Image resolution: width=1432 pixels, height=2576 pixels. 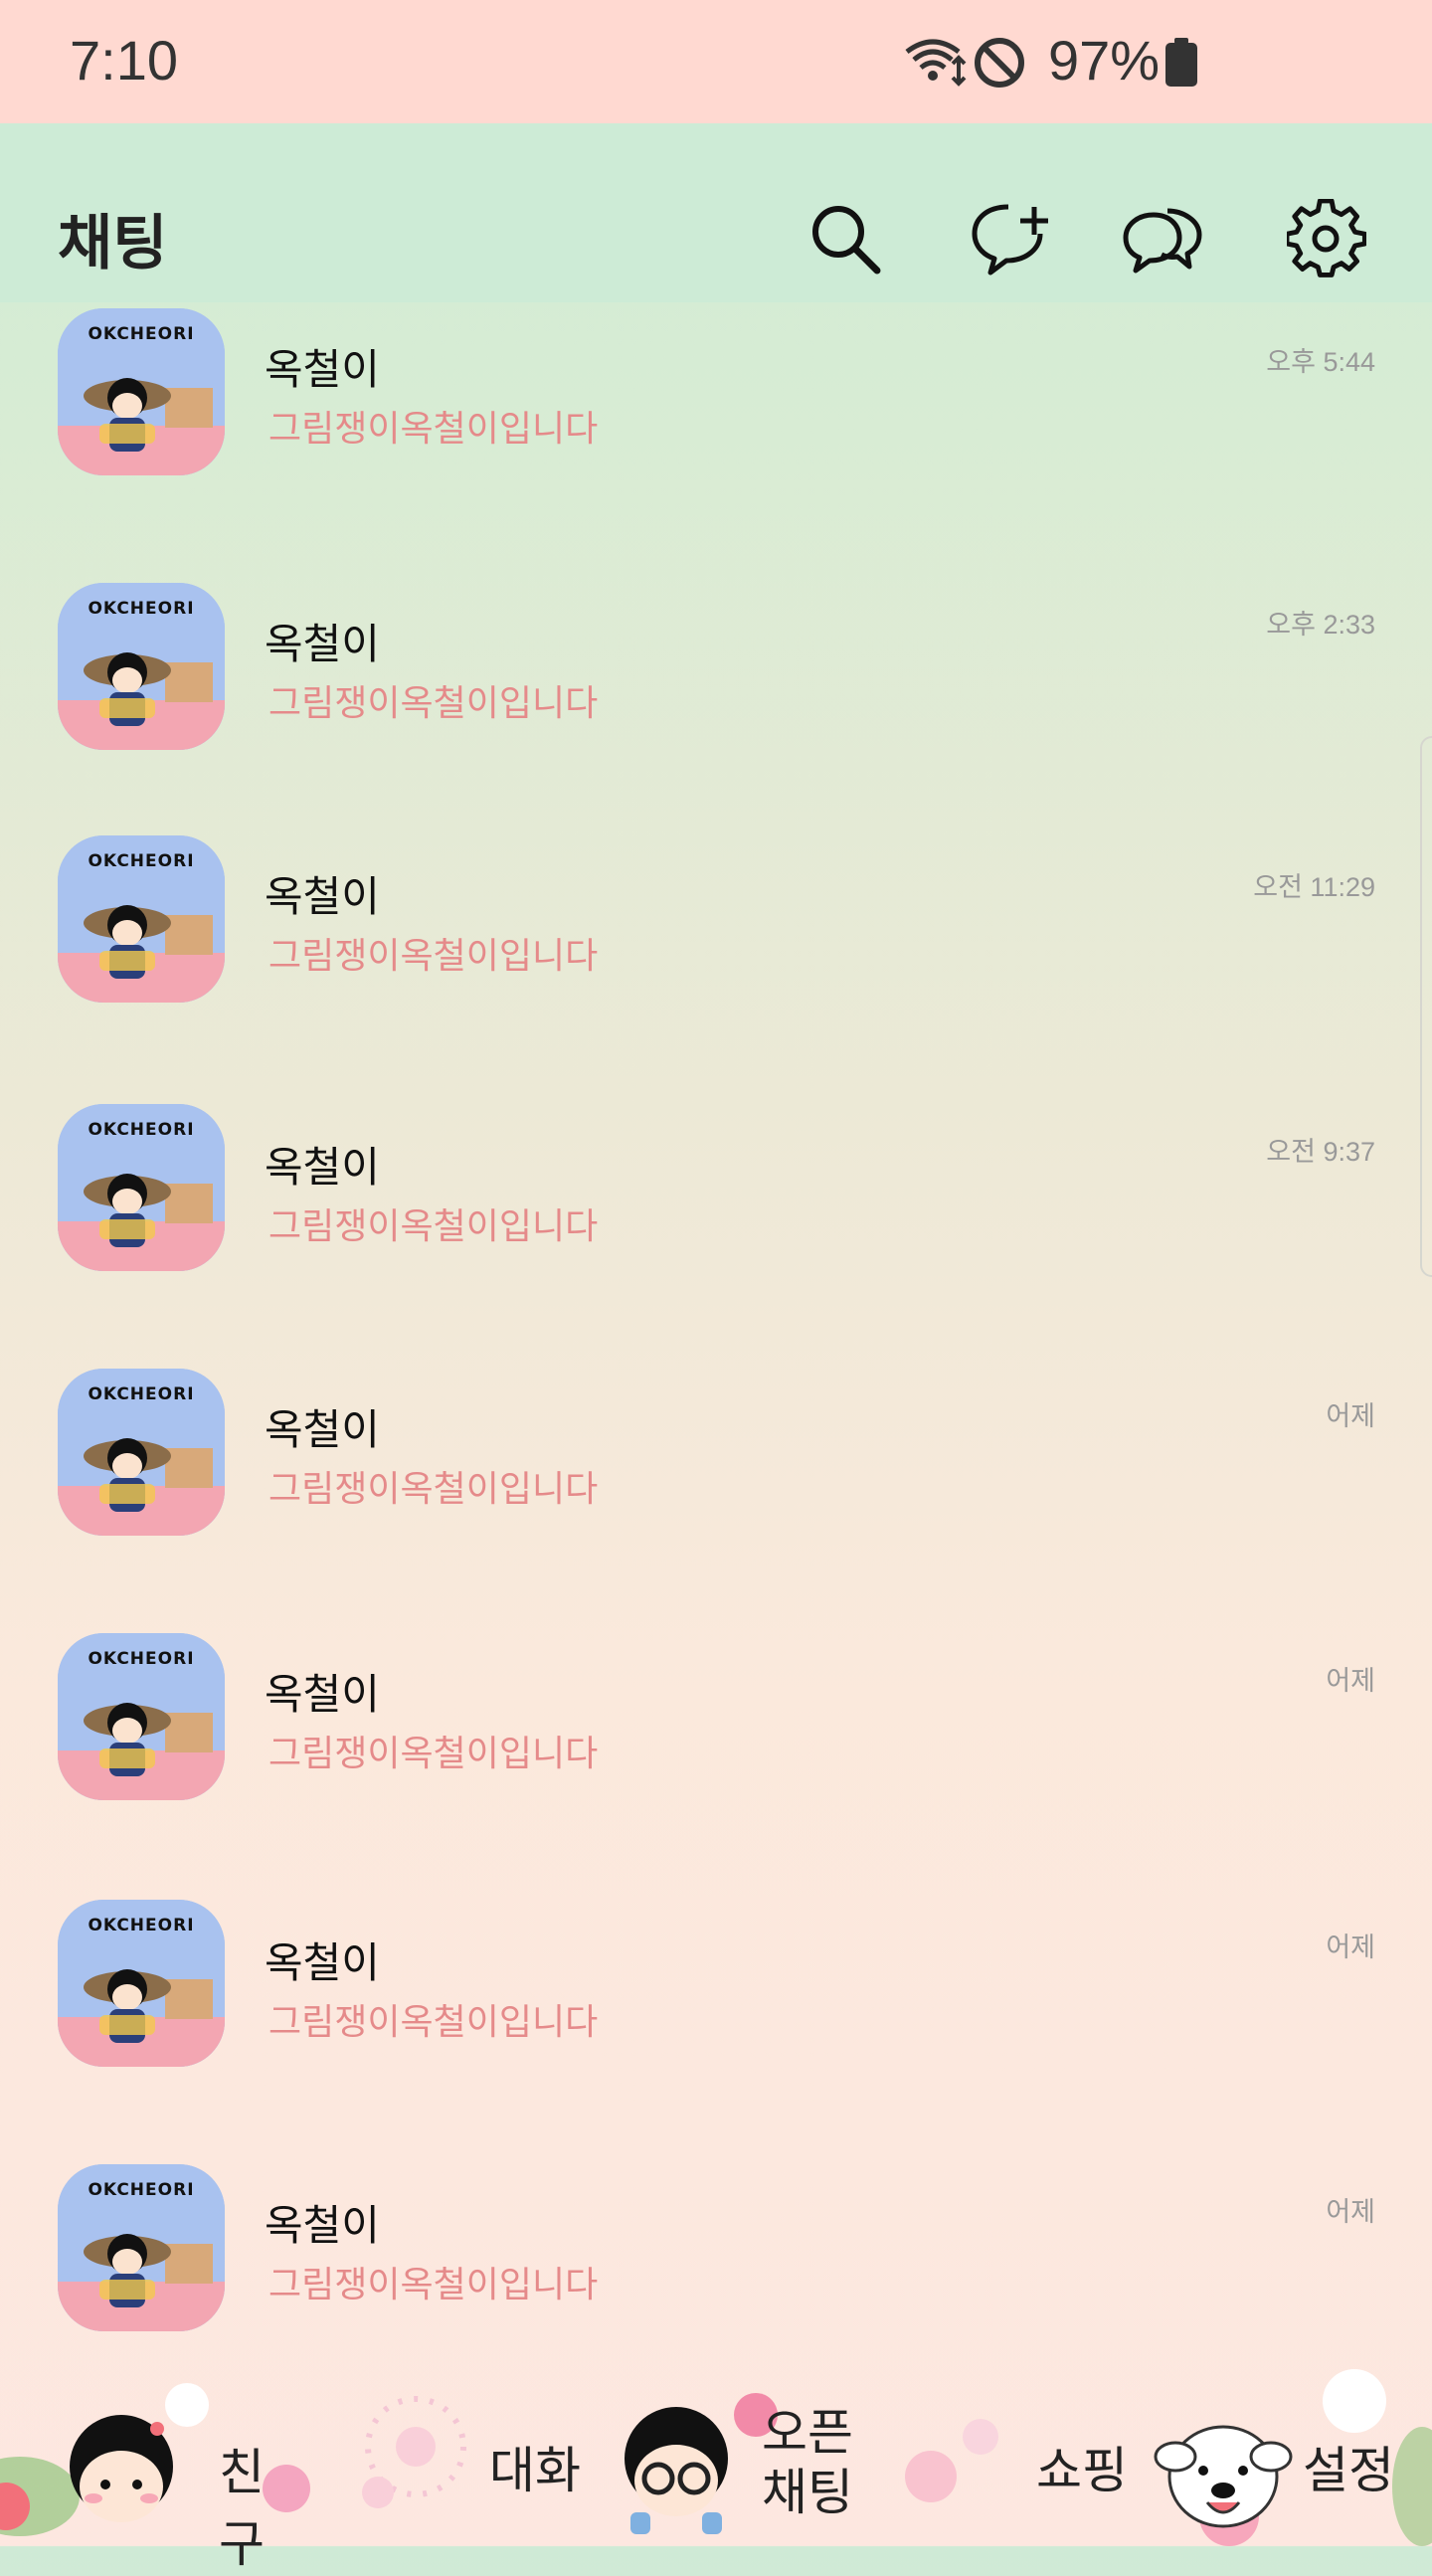 I want to click on battery-percent: 97%, so click(x=1105, y=60).